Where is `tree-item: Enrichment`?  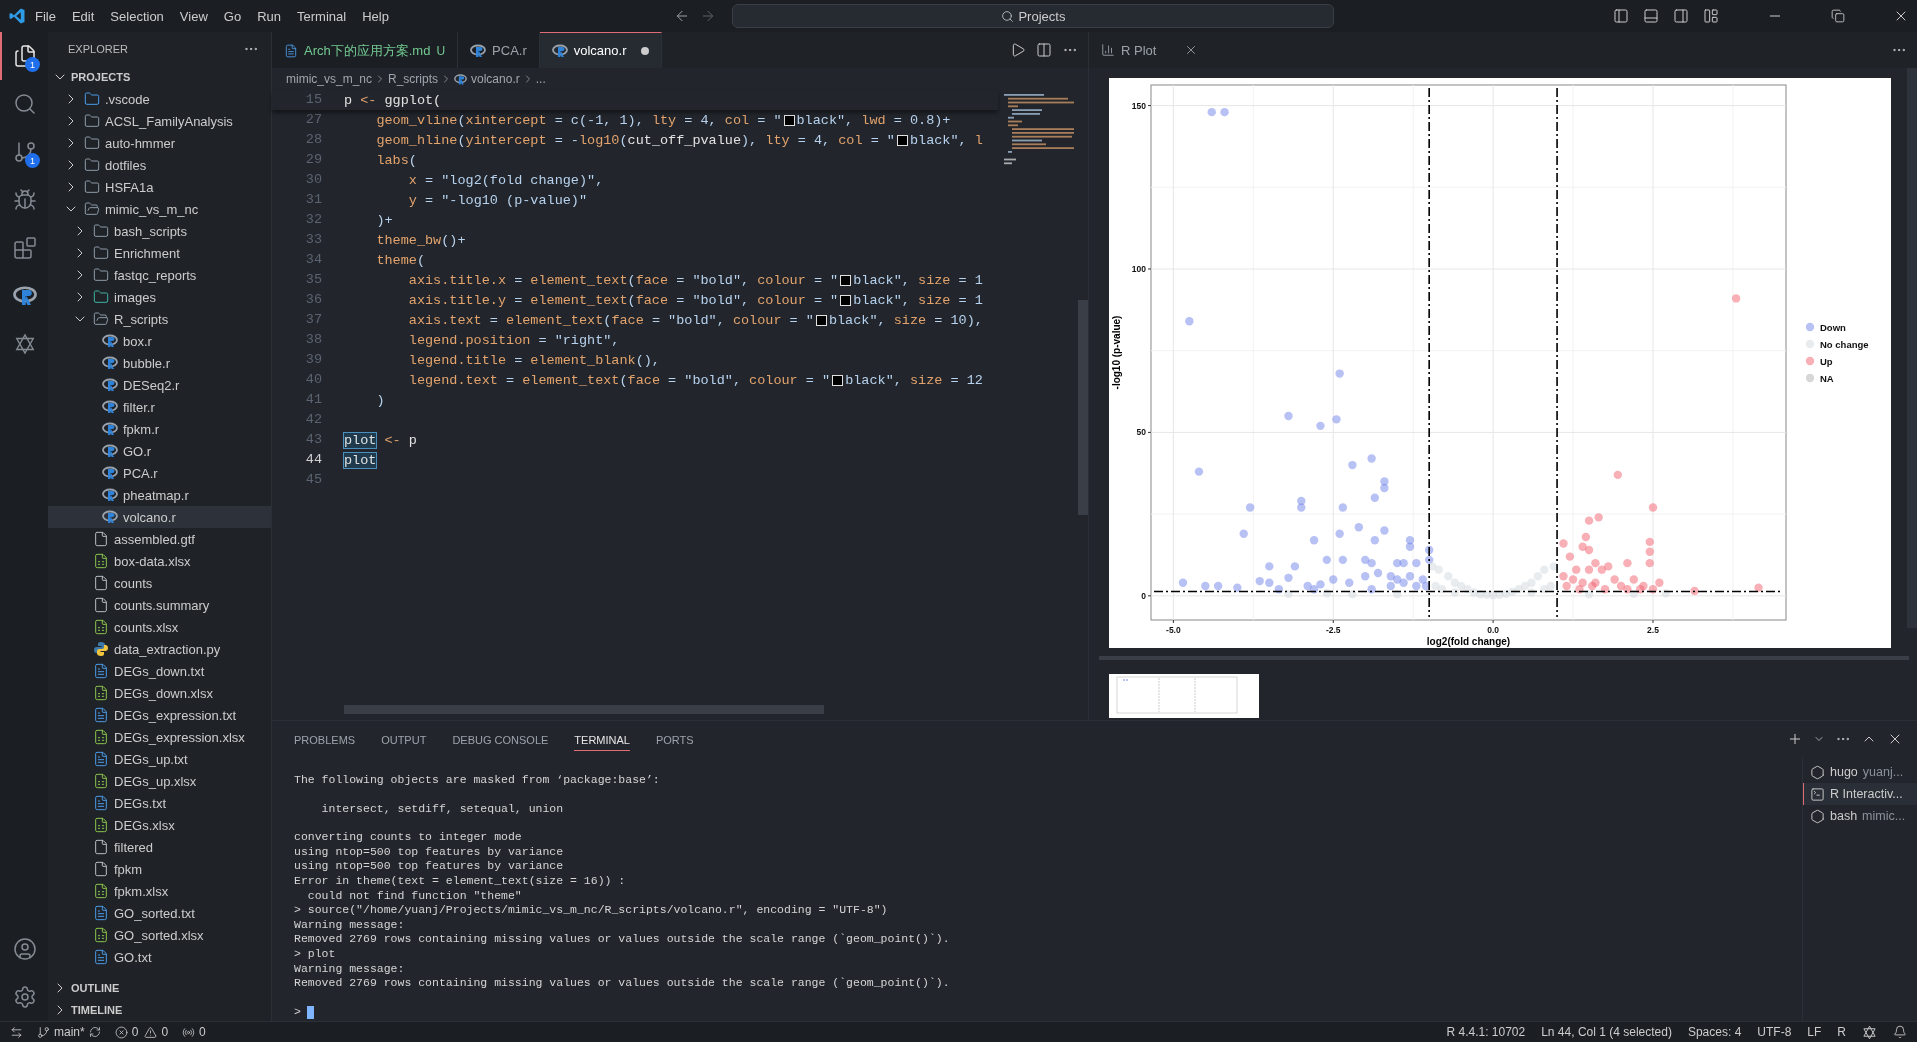 tree-item: Enrichment is located at coordinates (159, 253).